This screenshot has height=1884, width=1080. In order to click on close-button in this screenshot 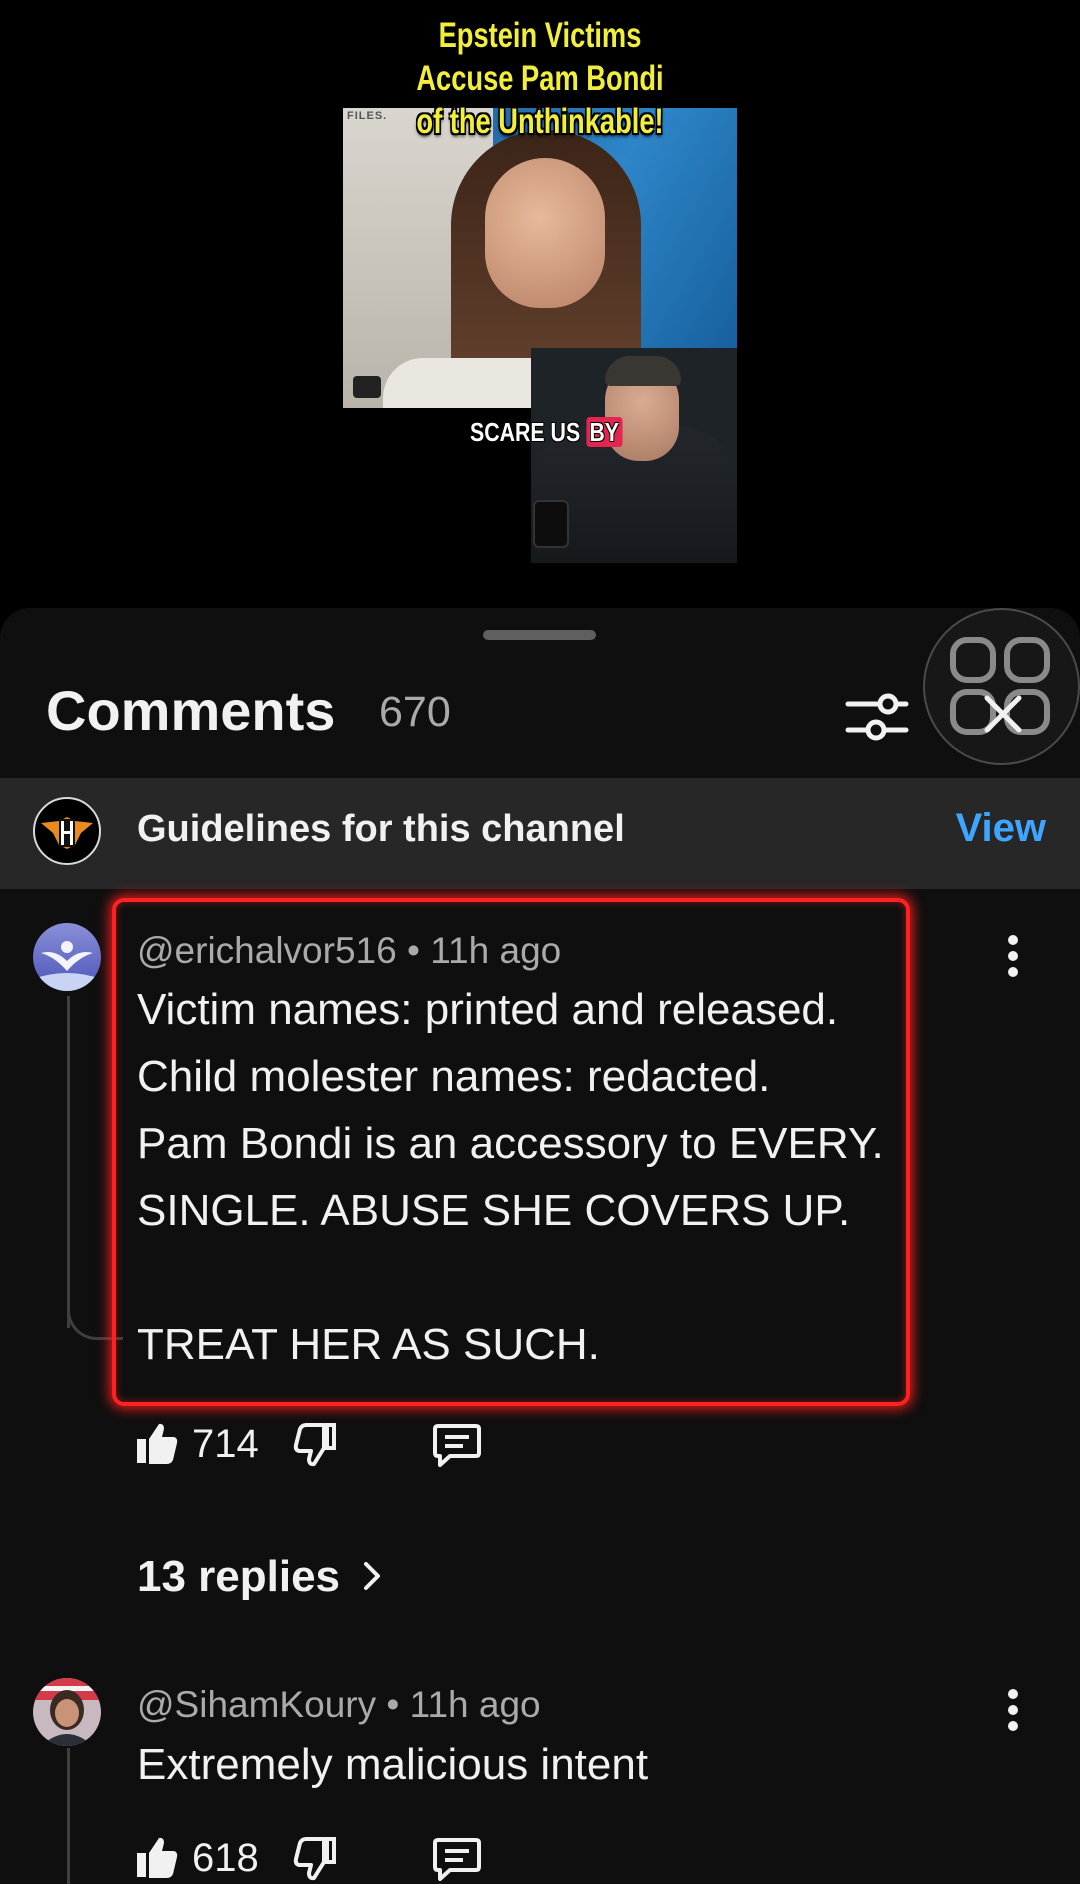, I will do `click(1001, 686)`.